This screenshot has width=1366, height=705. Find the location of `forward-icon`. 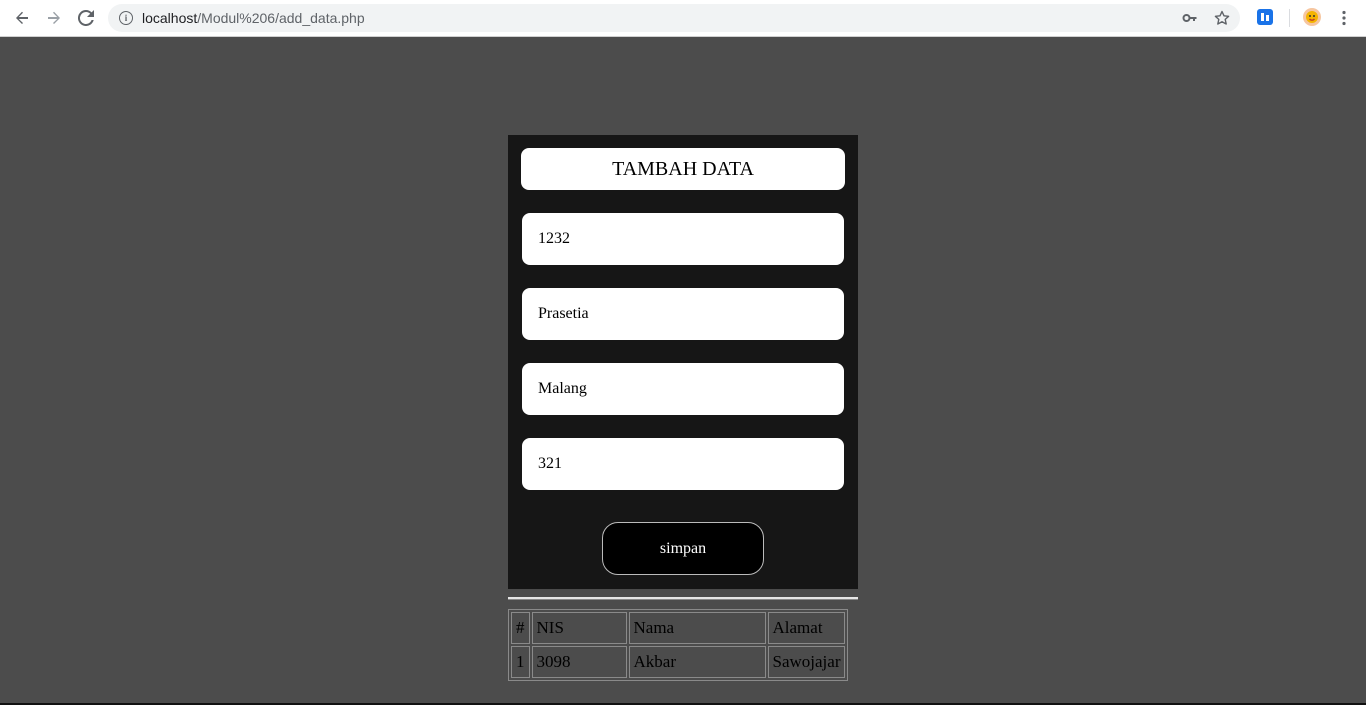

forward-icon is located at coordinates (54, 18).